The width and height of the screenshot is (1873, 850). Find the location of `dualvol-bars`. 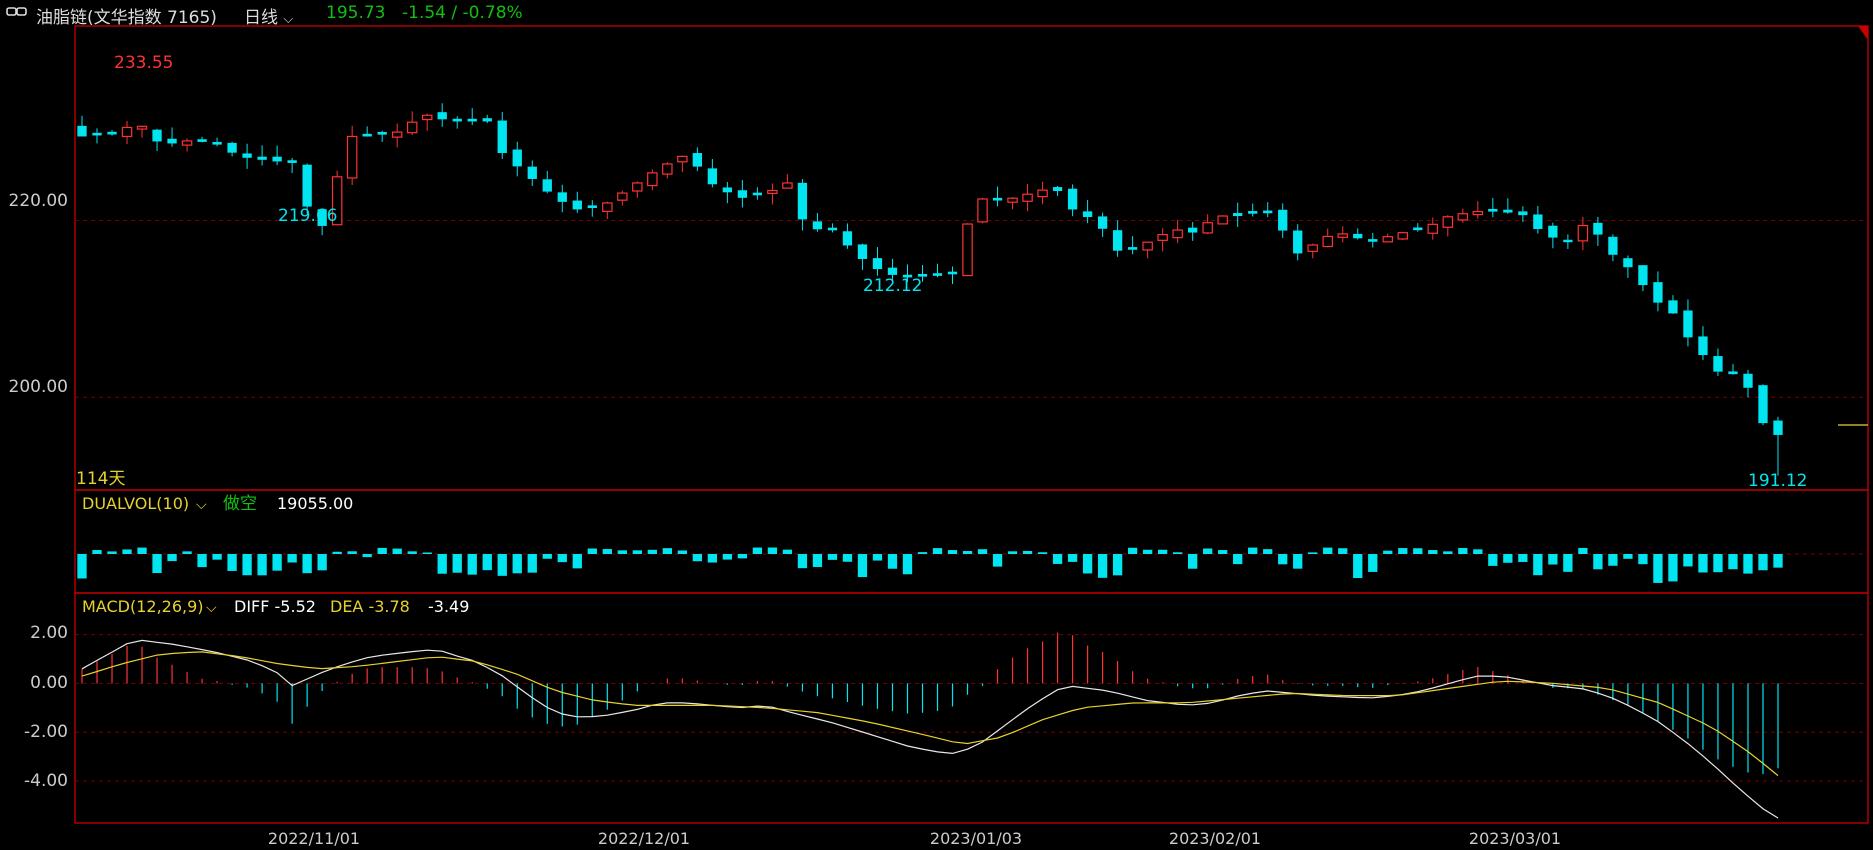

dualvol-bars is located at coordinates (971, 565).